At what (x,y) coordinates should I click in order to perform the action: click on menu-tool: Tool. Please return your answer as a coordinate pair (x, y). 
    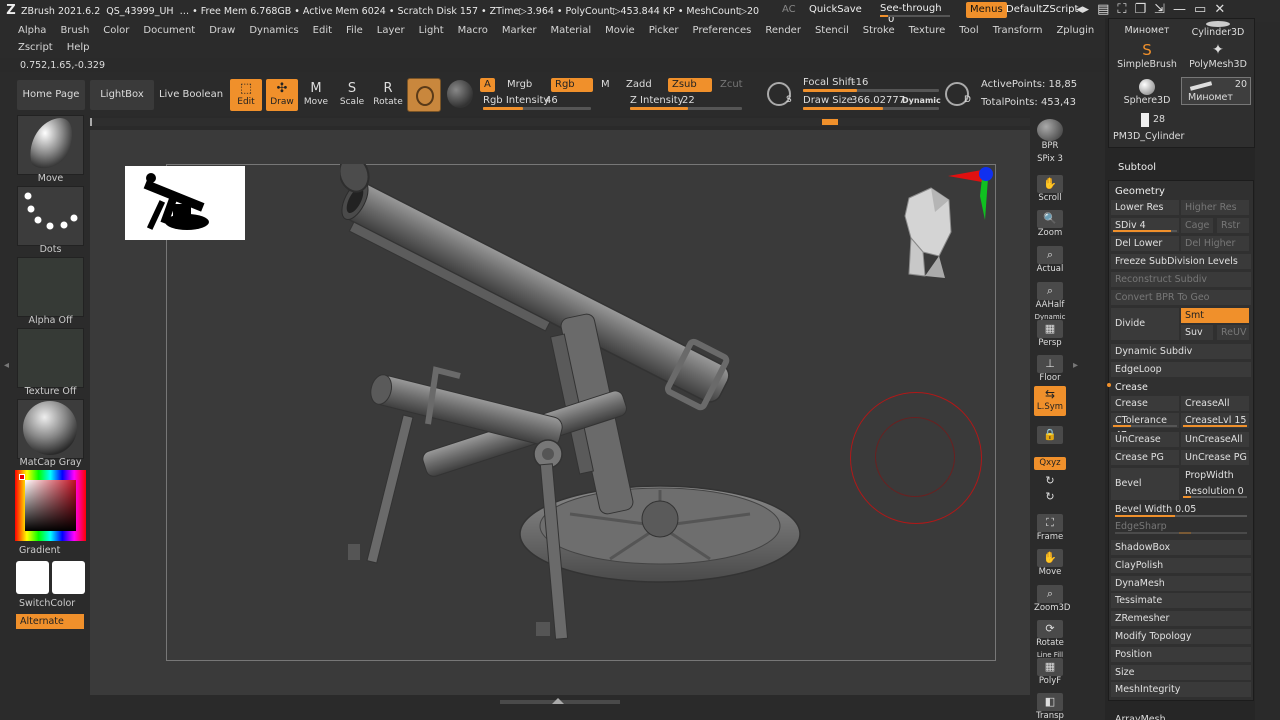
    Looking at the image, I should click on (968, 30).